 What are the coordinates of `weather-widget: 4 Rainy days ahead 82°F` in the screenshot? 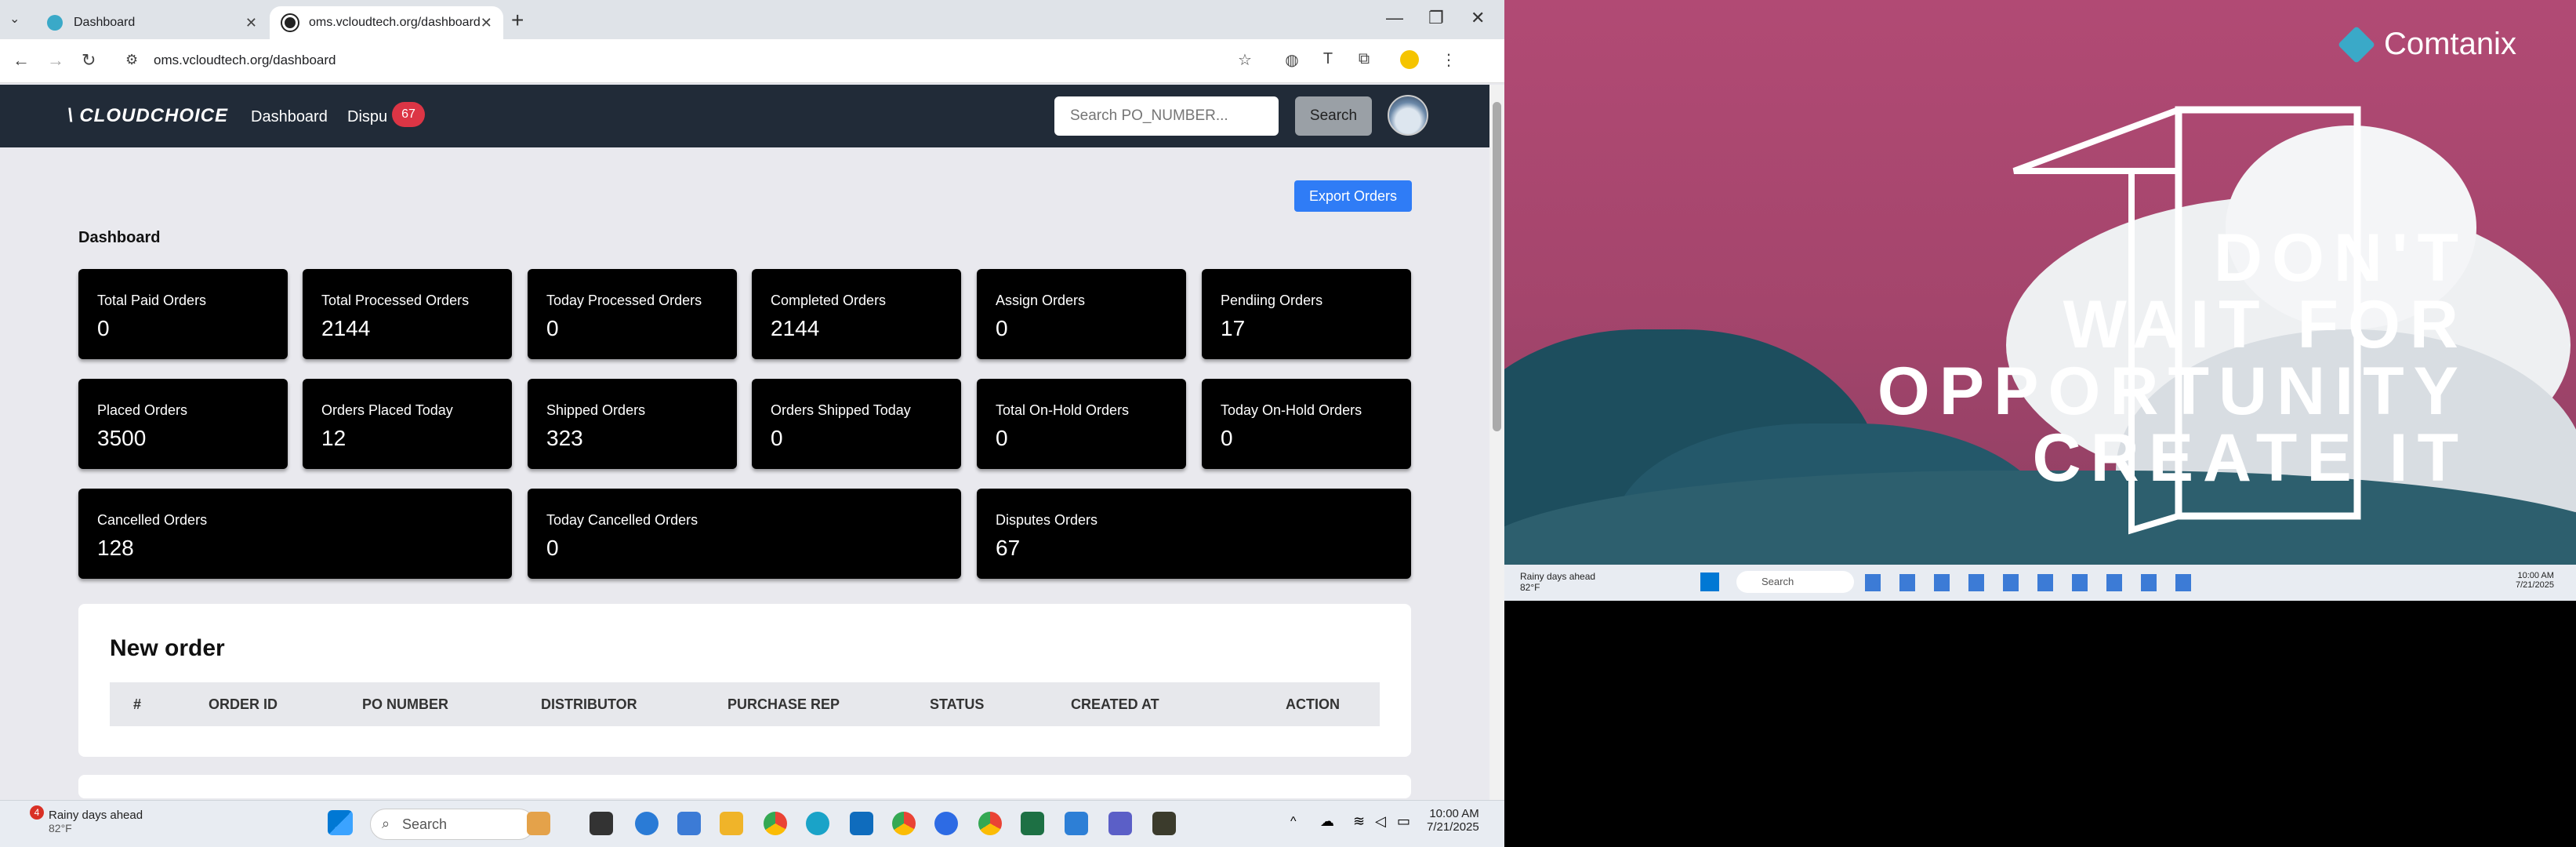 It's located at (79, 819).